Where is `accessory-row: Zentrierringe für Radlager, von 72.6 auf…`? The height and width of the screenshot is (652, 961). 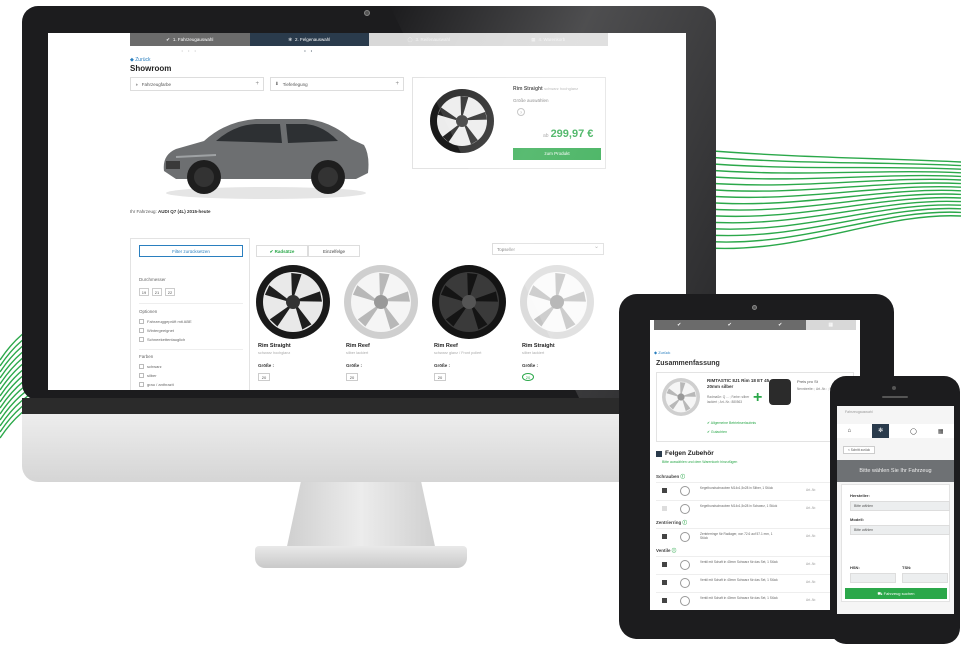 accessory-row: Zentrierringe für Radlager, von 72.6 auf… is located at coordinates (755, 536).